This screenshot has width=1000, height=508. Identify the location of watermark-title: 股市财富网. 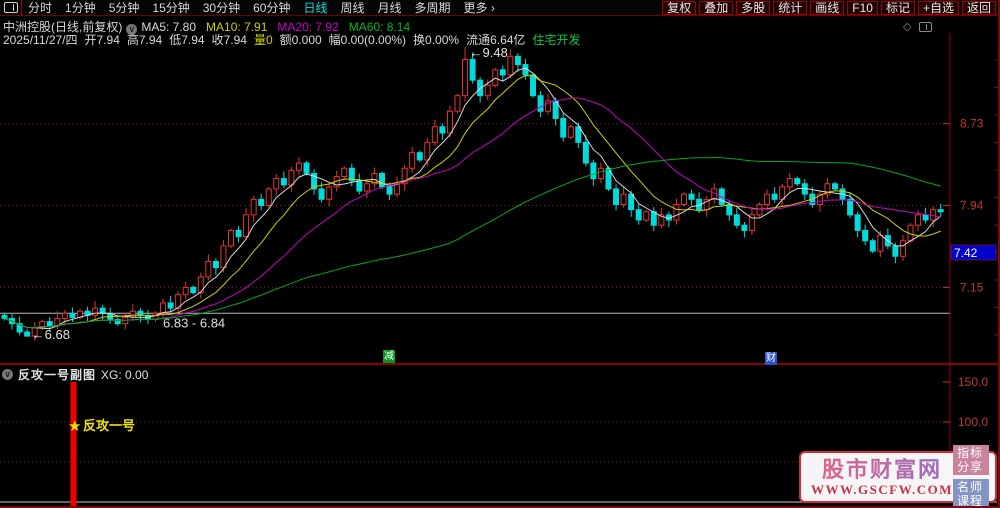
(882, 469).